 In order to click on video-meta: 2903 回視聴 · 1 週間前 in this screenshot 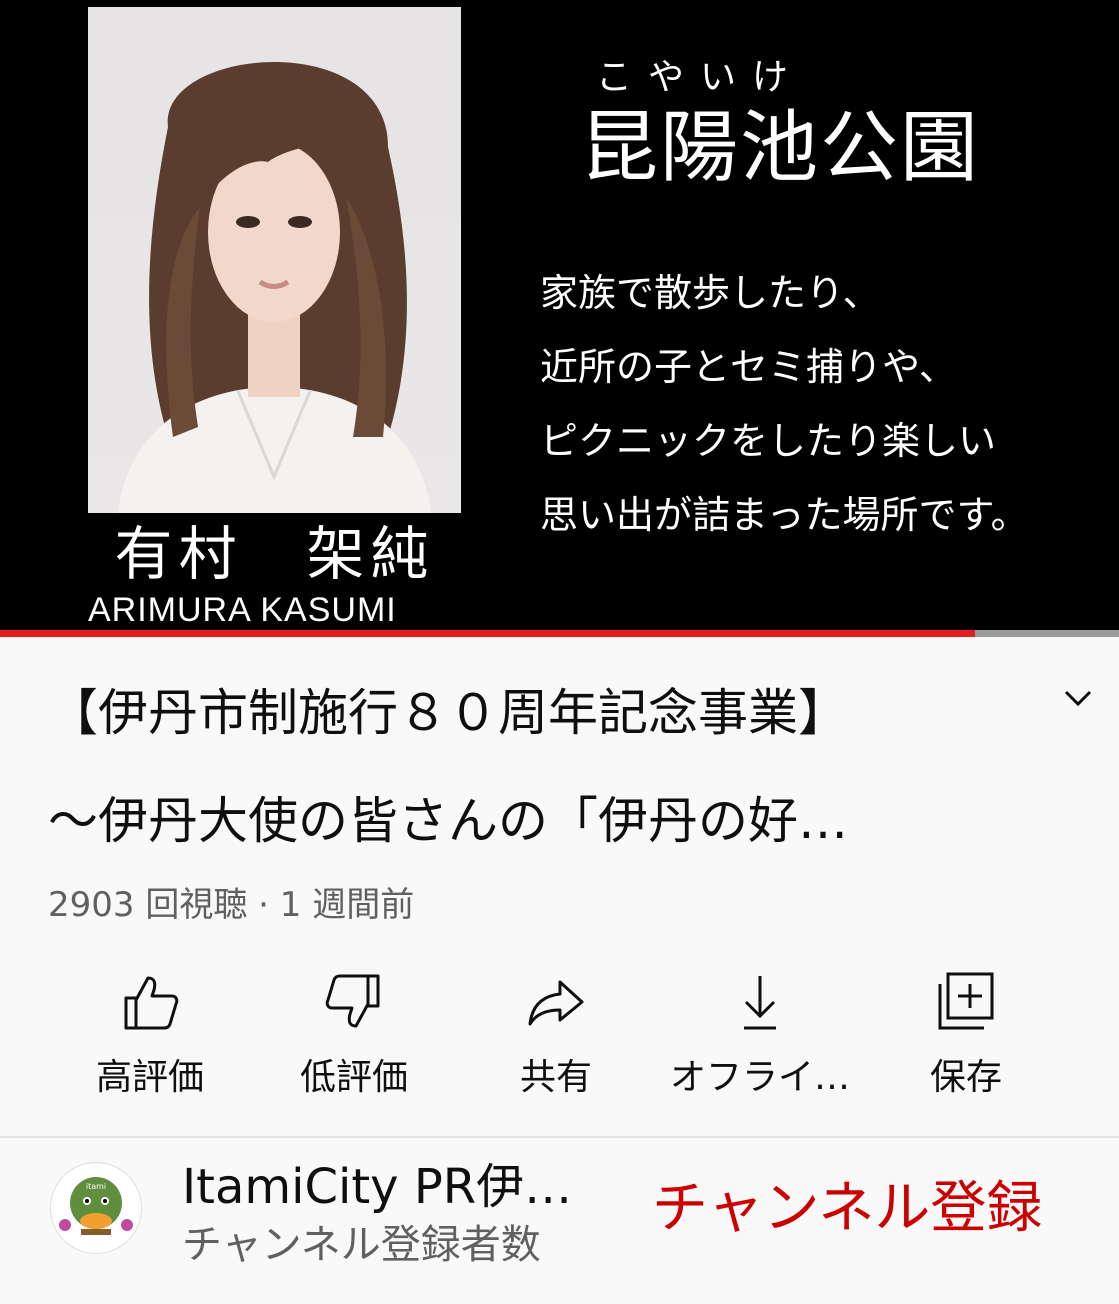, I will do `click(231, 905)`.